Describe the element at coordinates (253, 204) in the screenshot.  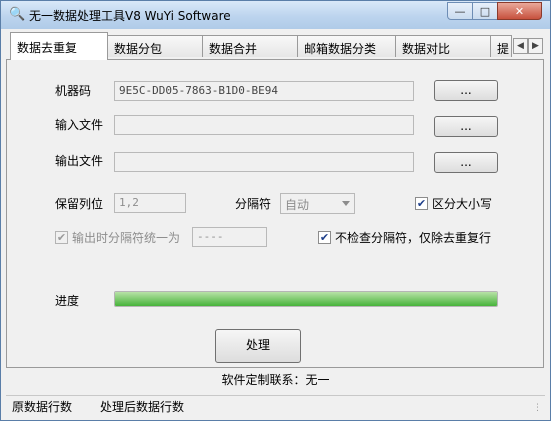
I see `separator-label: 分隔符` at that location.